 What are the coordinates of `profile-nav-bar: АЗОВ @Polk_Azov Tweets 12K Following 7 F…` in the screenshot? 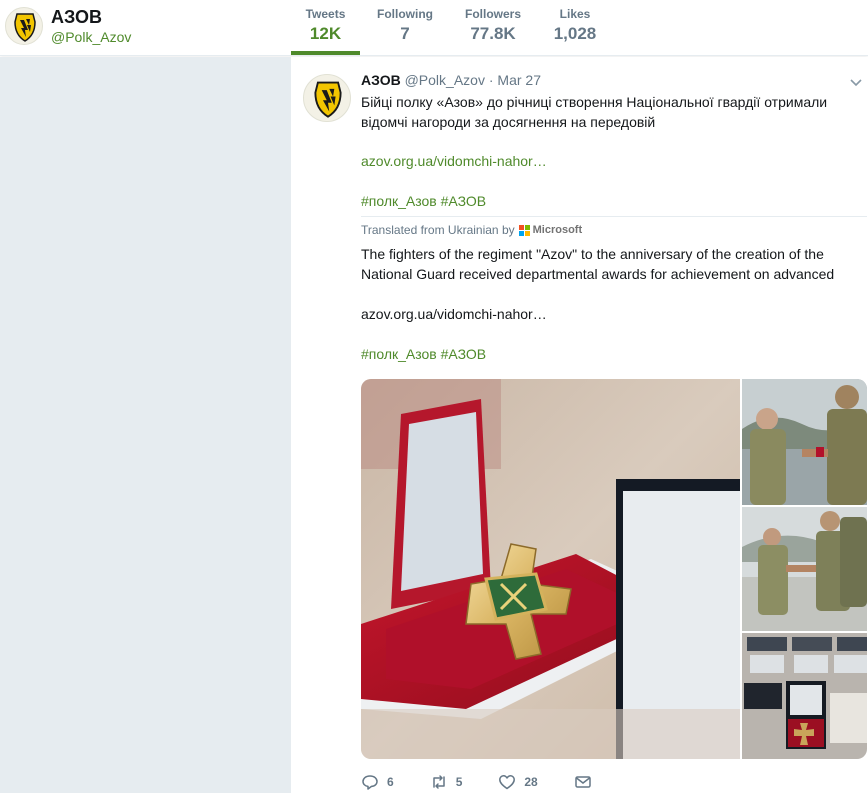 It's located at (434, 28).